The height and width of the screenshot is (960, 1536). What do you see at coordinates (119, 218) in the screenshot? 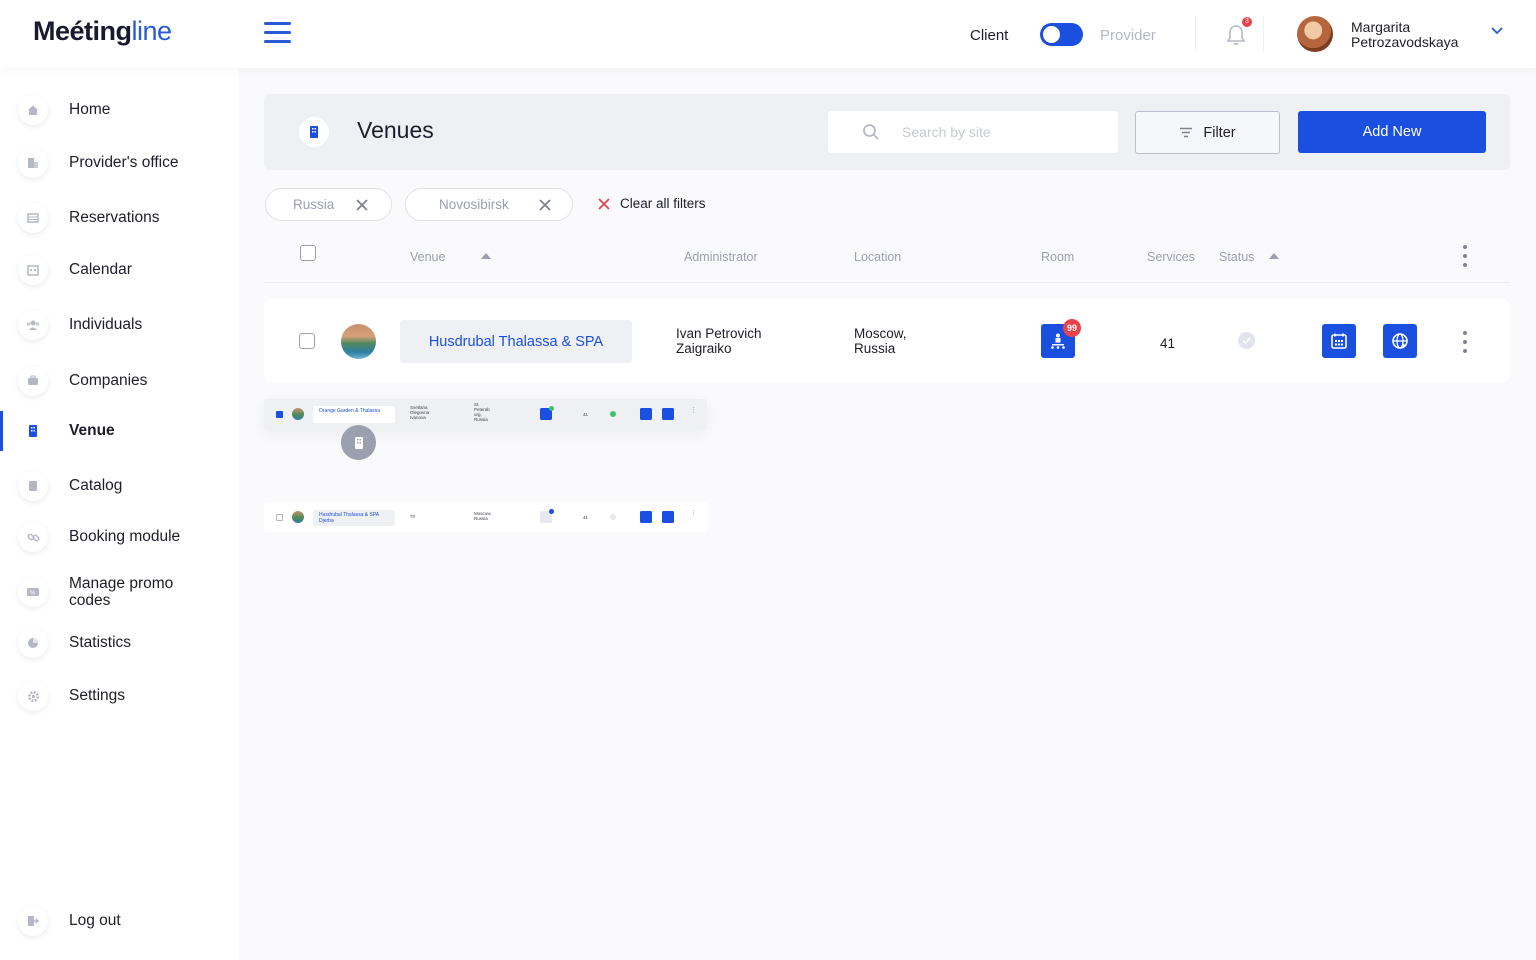
I see `sidebar-item-reservations: Reservations` at bounding box center [119, 218].